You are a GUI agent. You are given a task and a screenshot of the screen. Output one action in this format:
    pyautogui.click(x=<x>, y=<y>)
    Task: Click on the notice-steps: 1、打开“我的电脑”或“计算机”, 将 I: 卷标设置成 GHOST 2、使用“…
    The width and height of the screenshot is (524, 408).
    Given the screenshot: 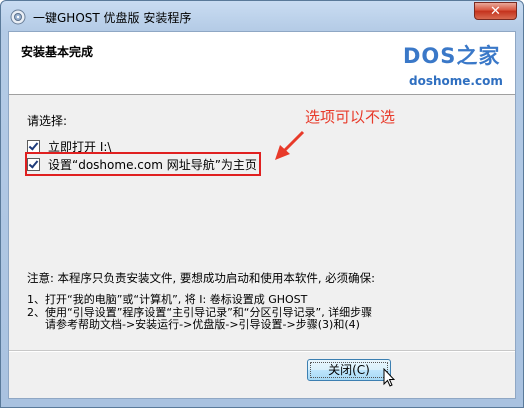 What is the action you would take?
    pyautogui.click(x=199, y=312)
    